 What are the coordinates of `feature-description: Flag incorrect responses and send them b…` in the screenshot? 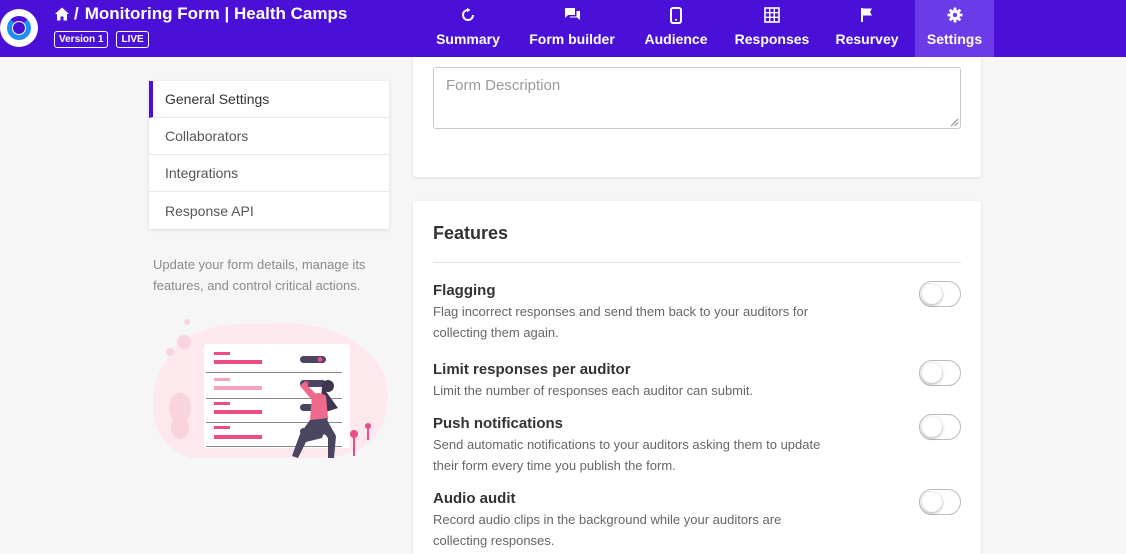 It's located at (621, 322).